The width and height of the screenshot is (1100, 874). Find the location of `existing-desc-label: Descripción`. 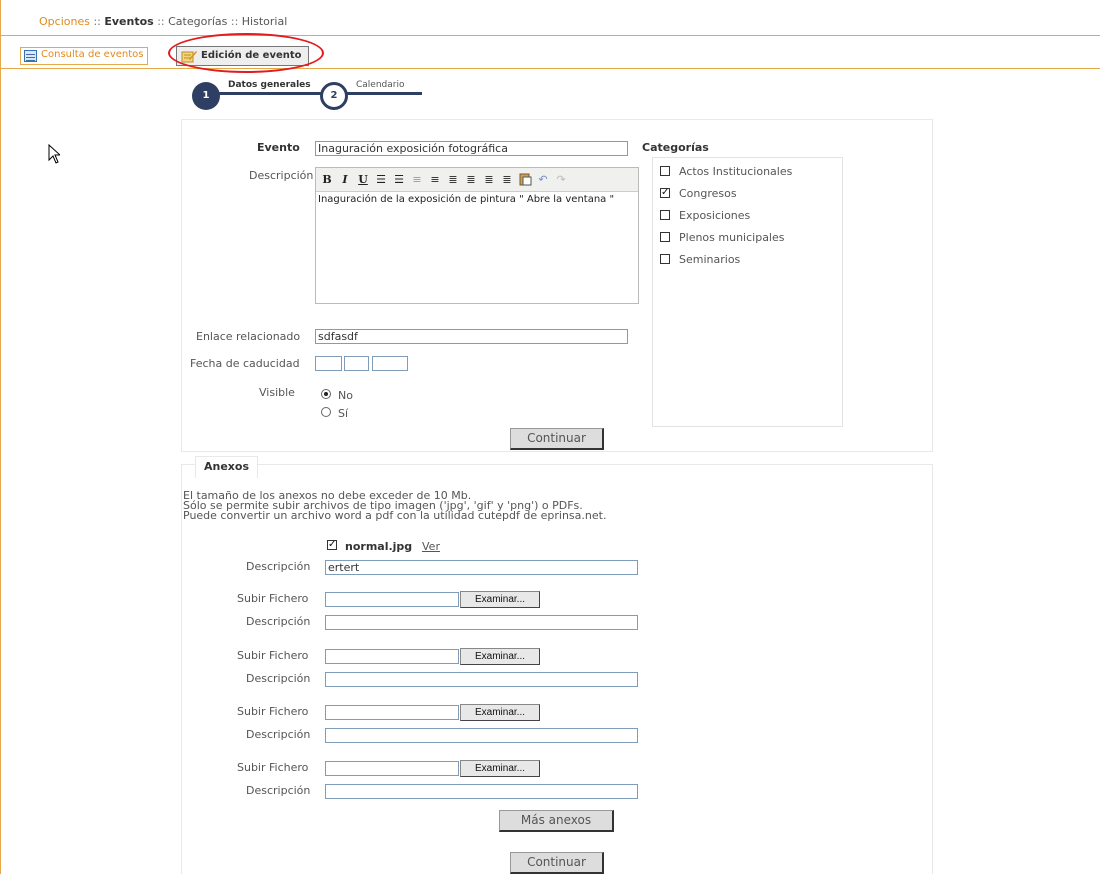

existing-desc-label: Descripción is located at coordinates (278, 566).